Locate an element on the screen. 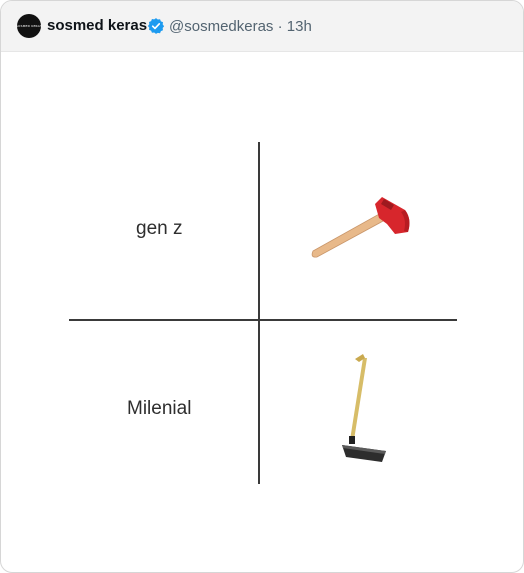 The height and width of the screenshot is (573, 524). bottom-label: Milenial is located at coordinates (159, 408).